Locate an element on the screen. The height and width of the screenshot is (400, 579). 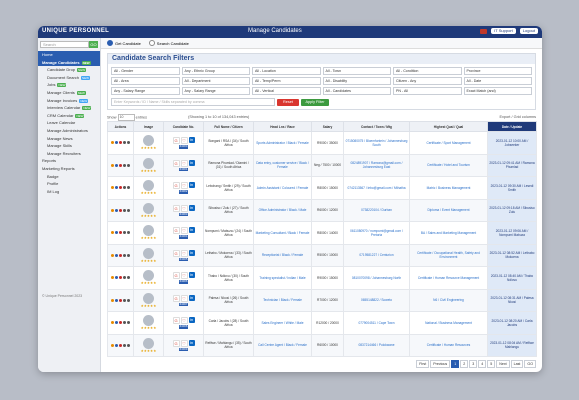
sidebar-search-button: GO is located at coordinates (93, 44).